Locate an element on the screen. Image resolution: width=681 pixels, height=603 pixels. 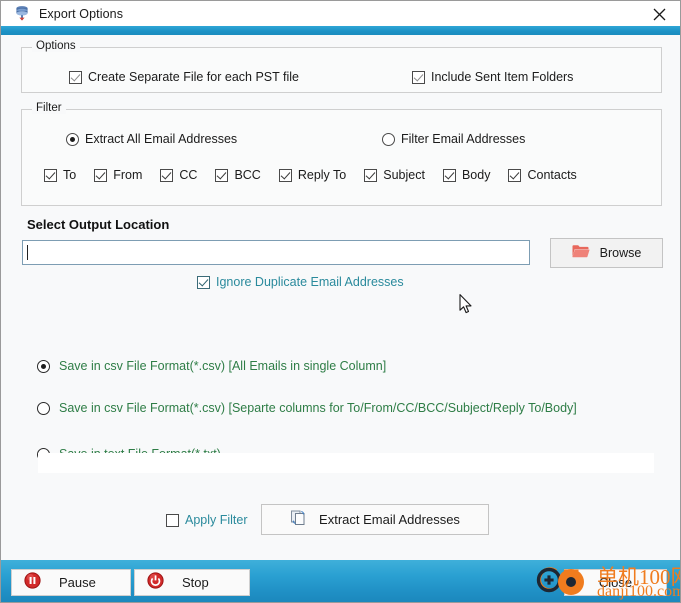
checkbox-field-reply-to: Reply To is located at coordinates (312, 175).